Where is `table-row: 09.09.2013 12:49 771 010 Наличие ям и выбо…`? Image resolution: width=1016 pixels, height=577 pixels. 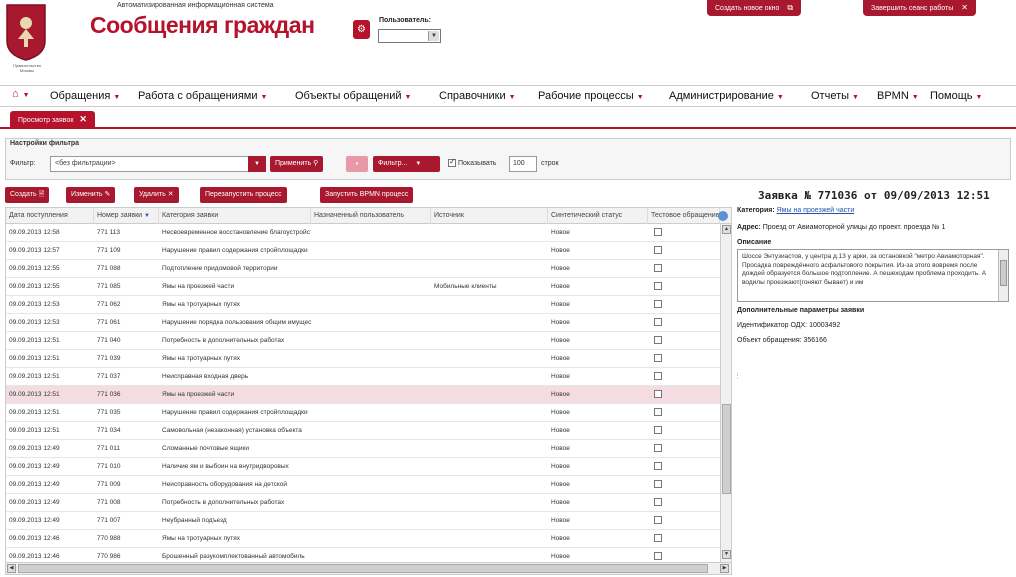
table-row: 09.09.2013 12:49 771 010 Наличие ям и выбо… is located at coordinates (363, 467).